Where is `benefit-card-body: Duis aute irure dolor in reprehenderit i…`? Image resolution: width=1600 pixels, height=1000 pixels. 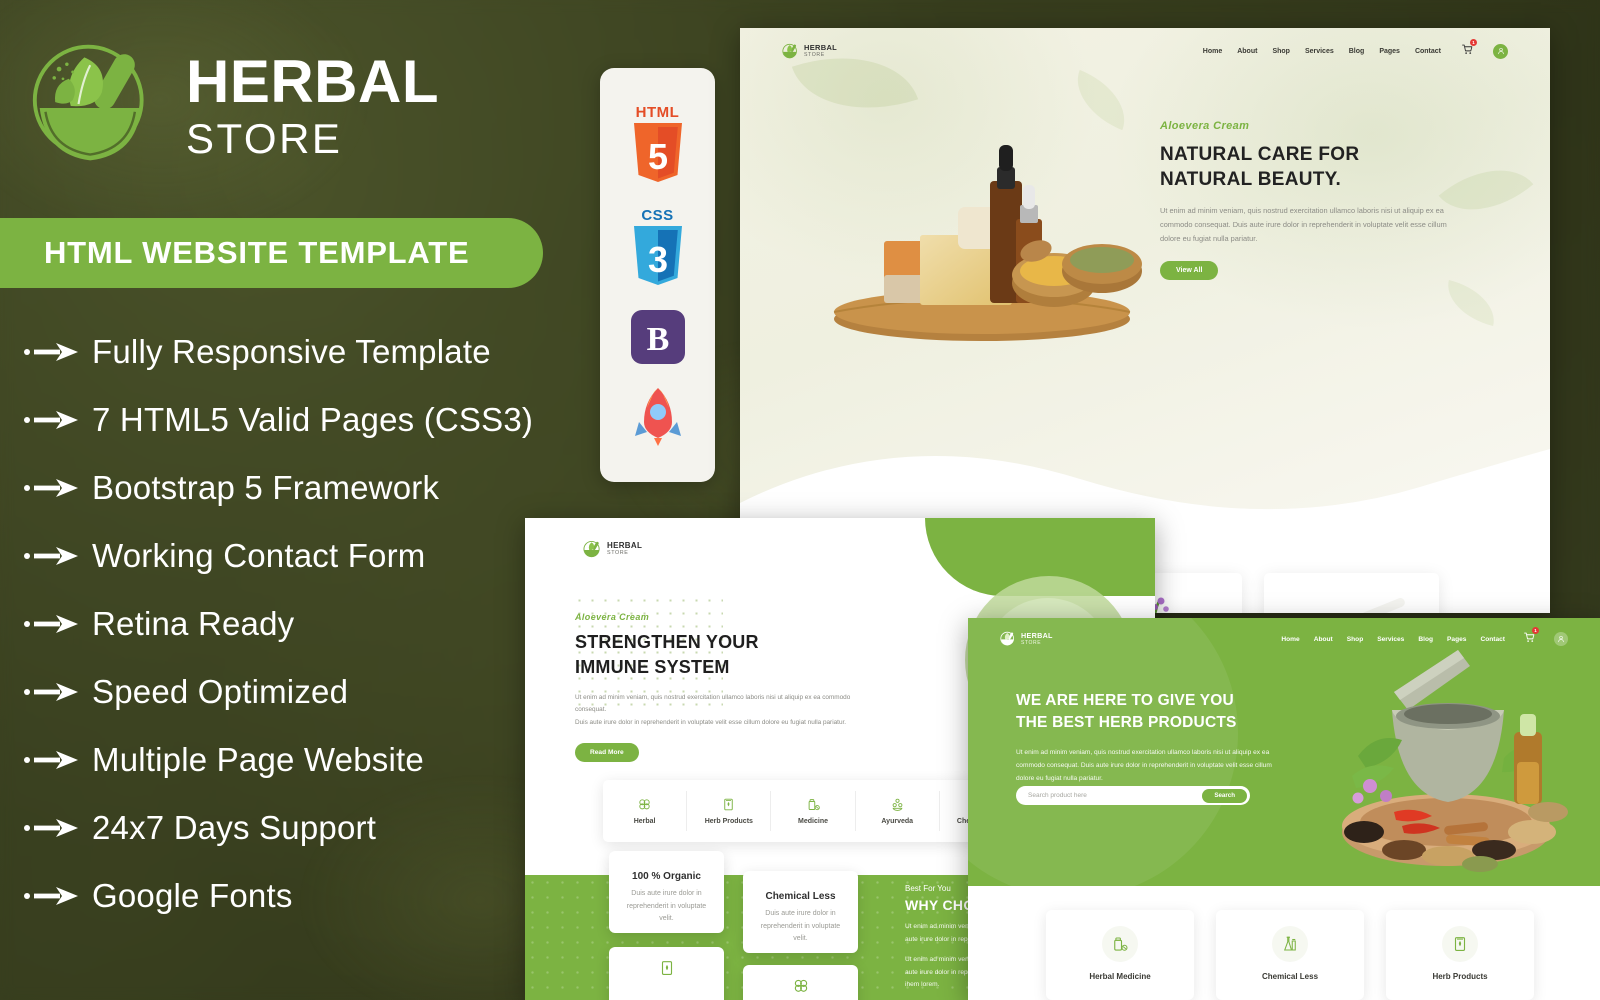 benefit-card-body: Duis aute irure dolor in reprehenderit i… is located at coordinates (800, 926).